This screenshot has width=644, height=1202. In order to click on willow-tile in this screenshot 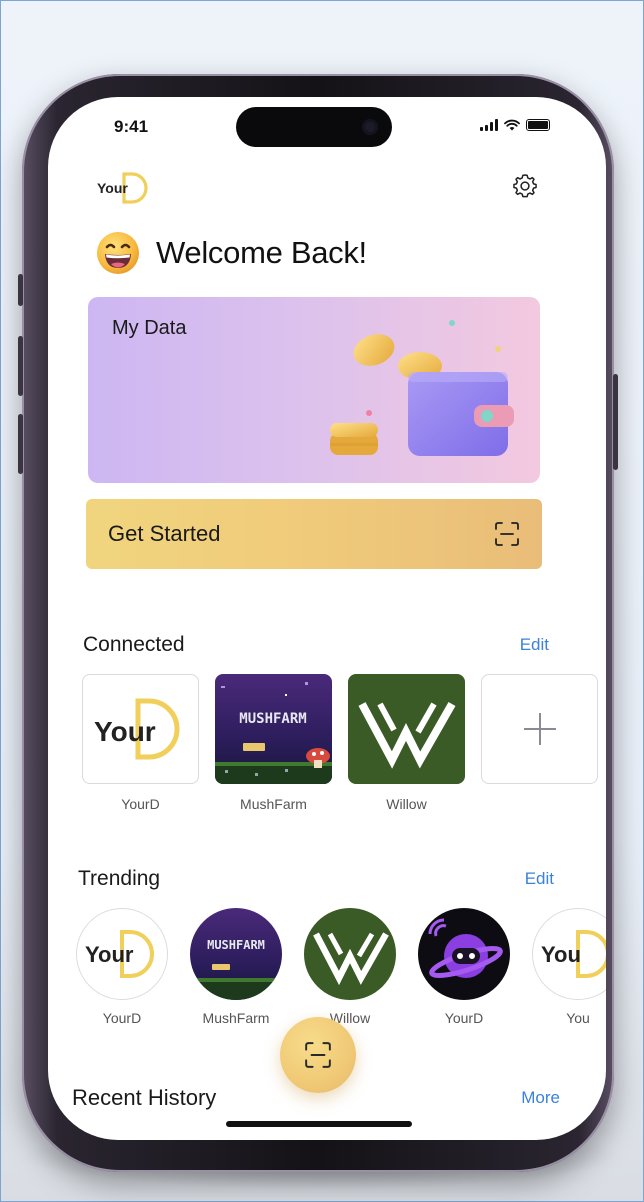, I will do `click(406, 729)`.